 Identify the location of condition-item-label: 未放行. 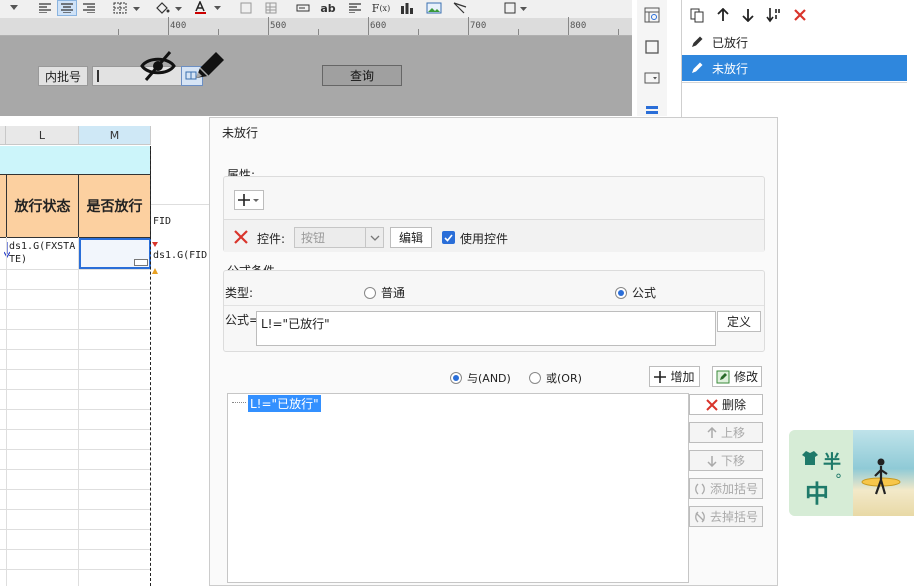
(730, 68).